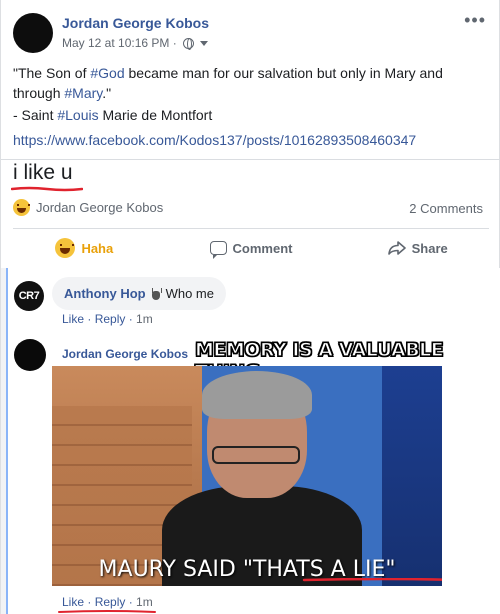 The width and height of the screenshot is (500, 614). Describe the element at coordinates (52, 73) in the screenshot. I see `quote-part-1: "The Son of` at that location.